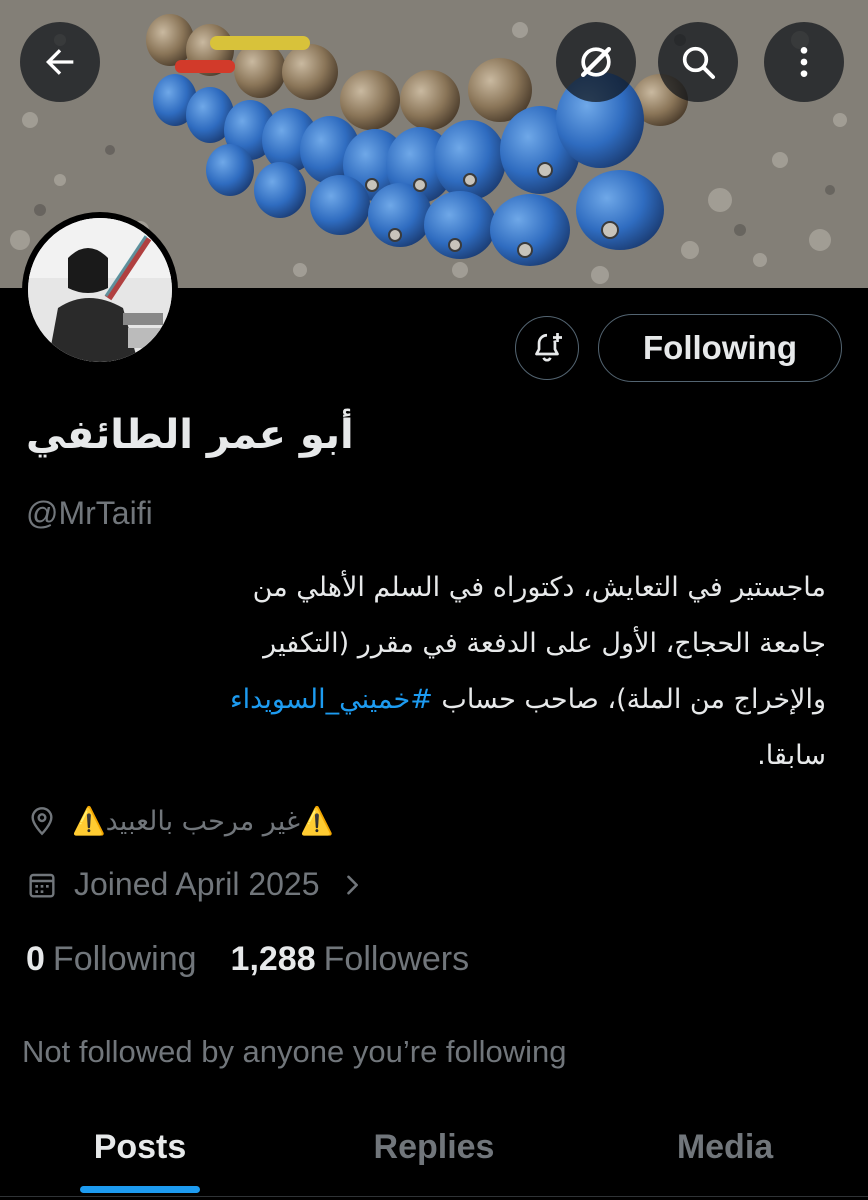 This screenshot has height=1200, width=868. I want to click on profile-tabs: Posts Replies Media, so click(434, 1150).